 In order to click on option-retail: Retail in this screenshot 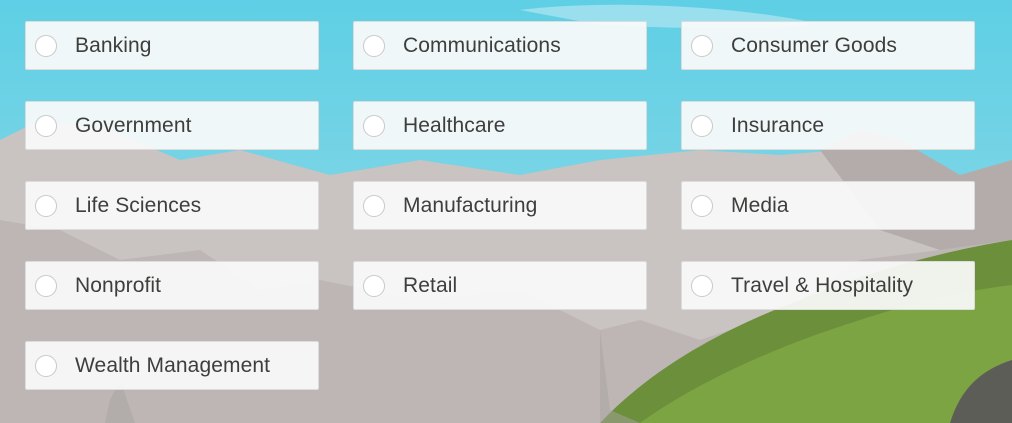, I will do `click(500, 285)`.